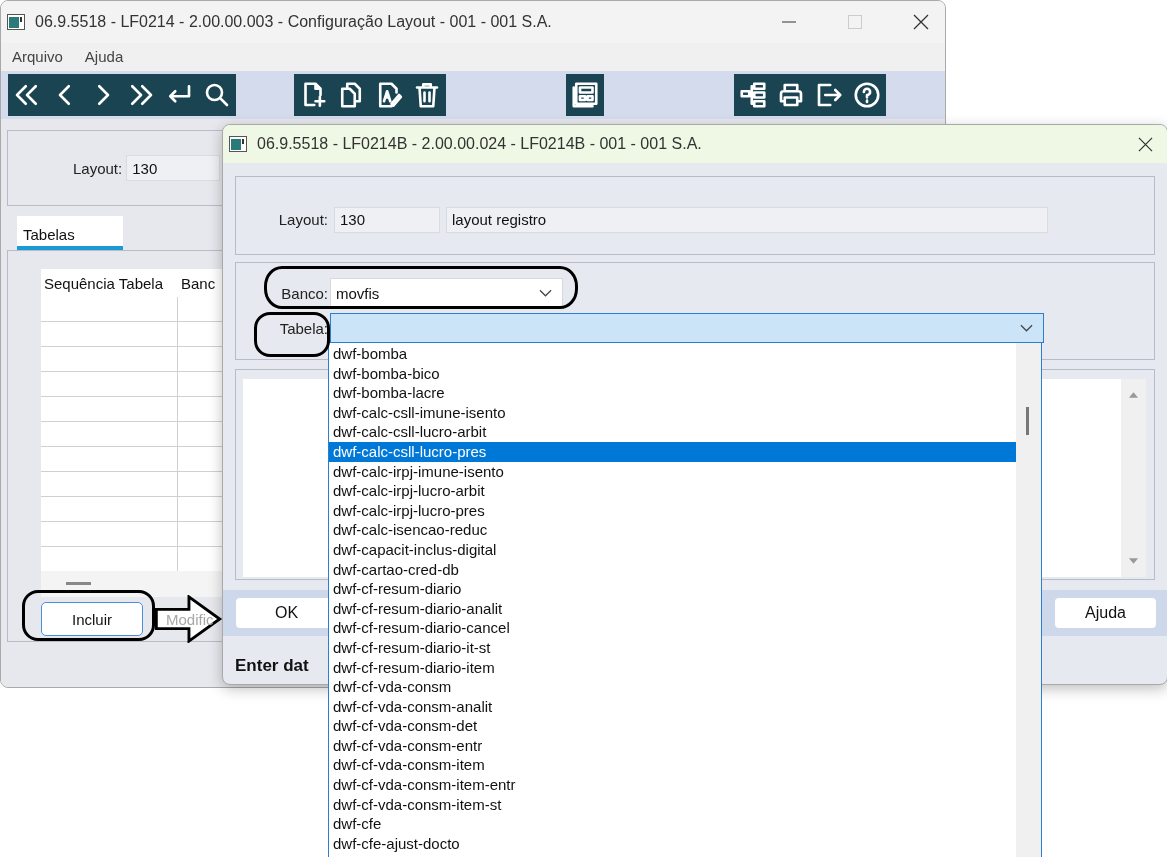 This screenshot has width=1167, height=857. I want to click on field-label: Banco:, so click(304, 293).